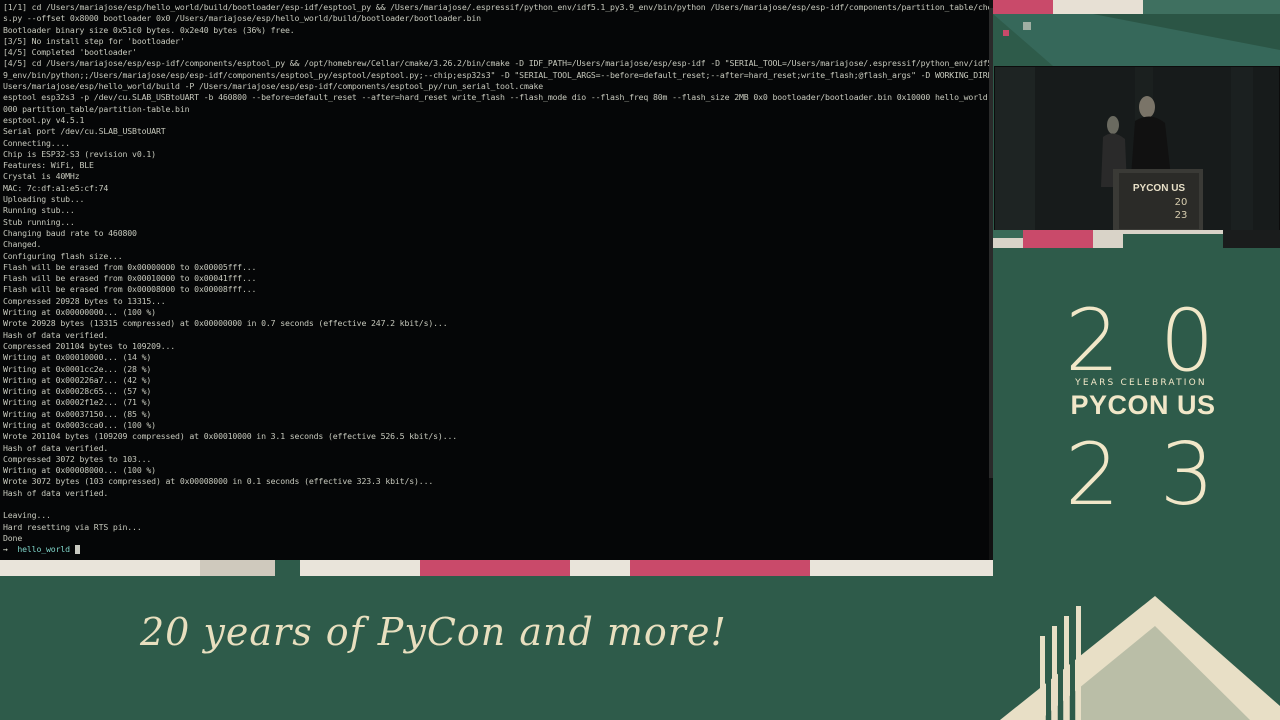  Describe the element at coordinates (94, 40) in the screenshot. I see `terminal-line: [3/5] No install step for 'bootloader'` at that location.